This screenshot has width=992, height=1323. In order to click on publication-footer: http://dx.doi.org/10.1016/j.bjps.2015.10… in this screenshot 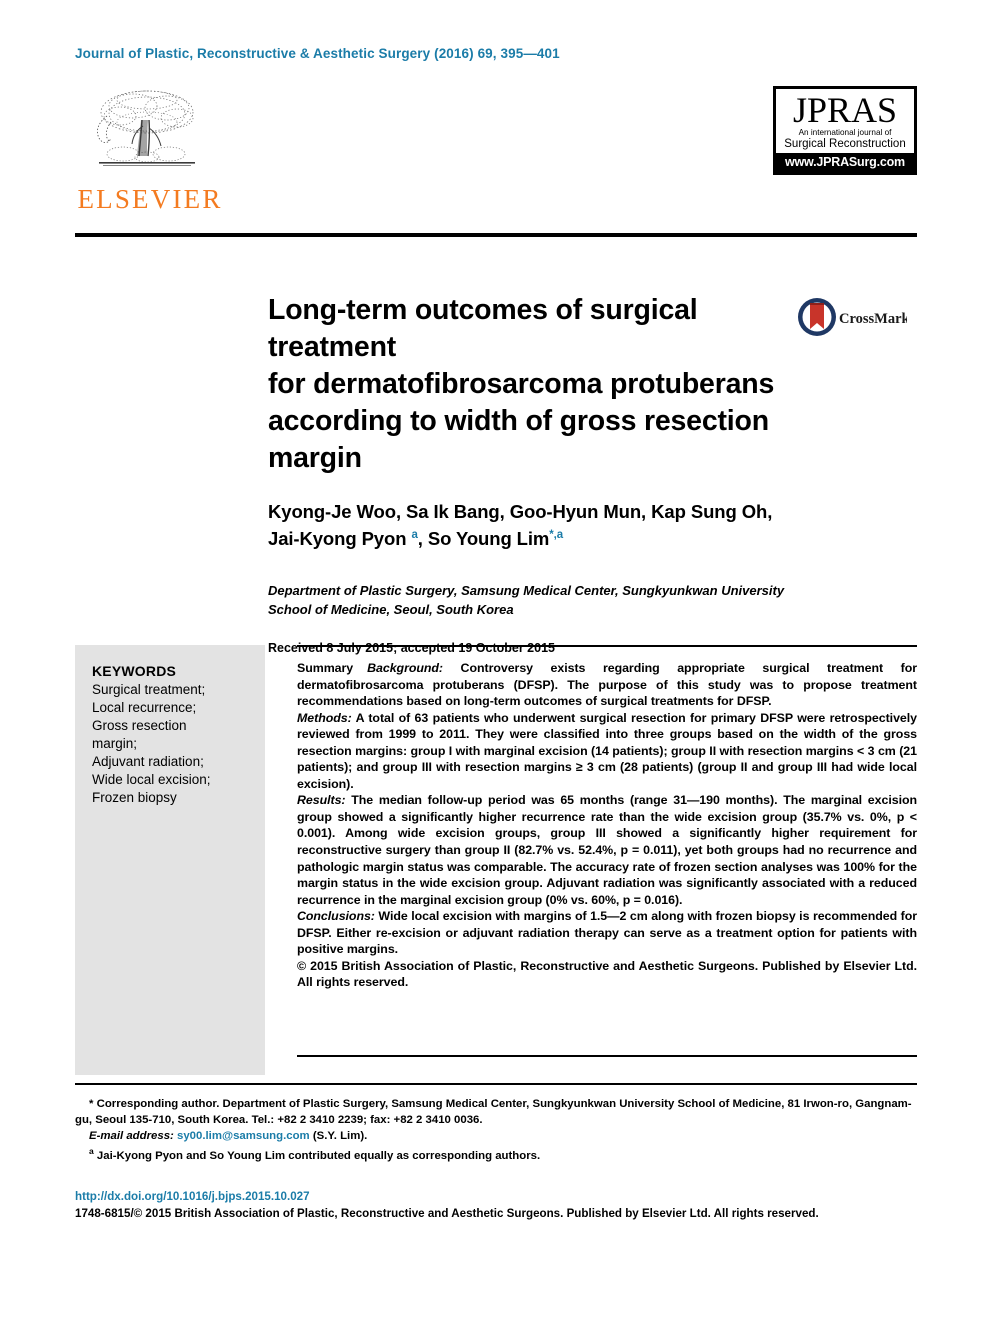, I will do `click(496, 1205)`.